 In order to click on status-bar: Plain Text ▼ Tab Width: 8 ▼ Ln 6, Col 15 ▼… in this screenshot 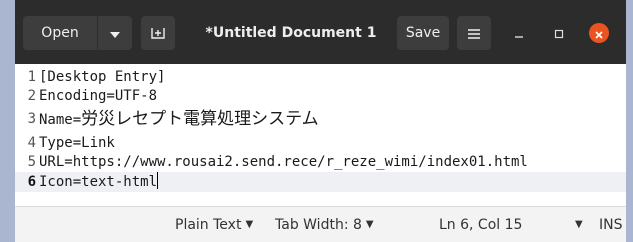, I will do `click(320, 224)`.